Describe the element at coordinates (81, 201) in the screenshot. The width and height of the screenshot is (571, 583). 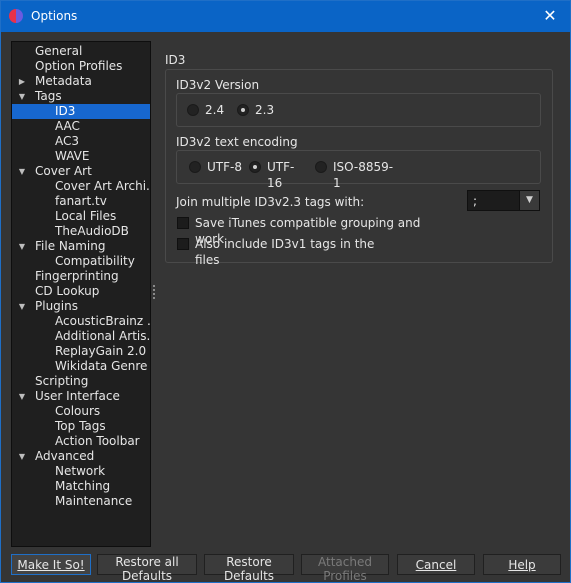
I see `tree-item: fanart.tv` at that location.